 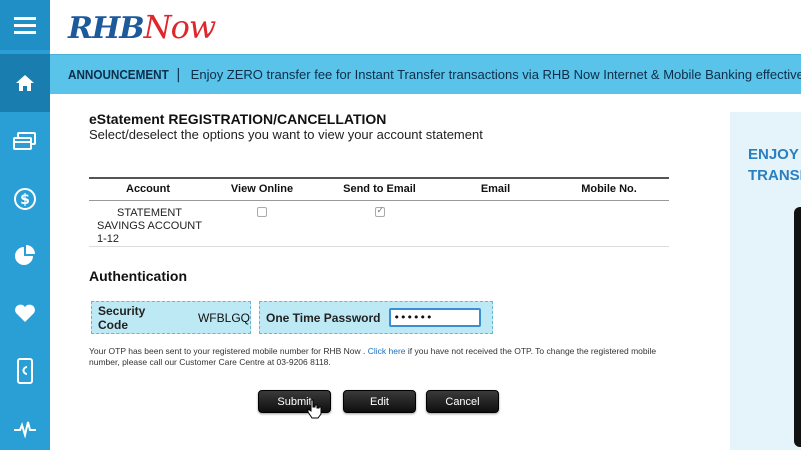 I want to click on security-code-value: WFBLGQ, so click(x=223, y=317).